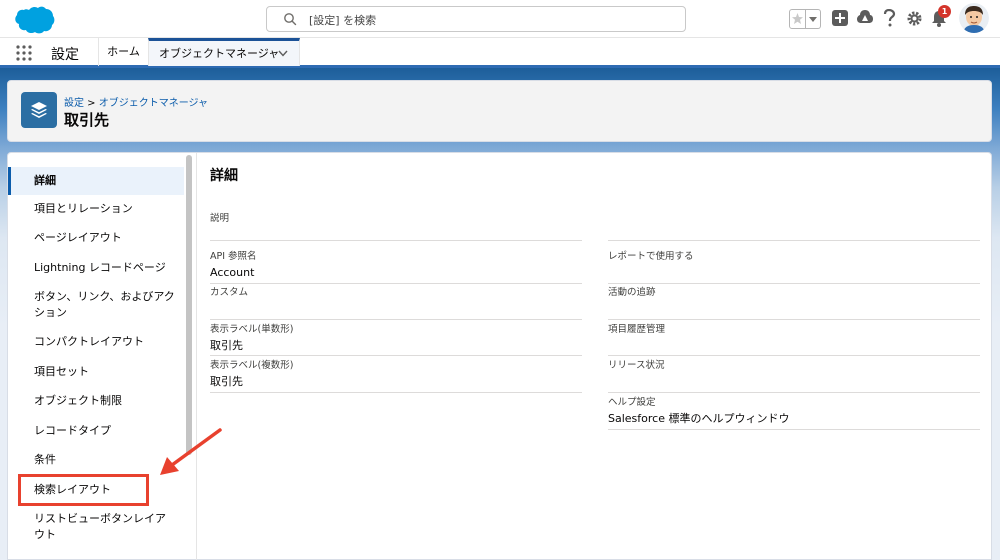 The image size is (1000, 560). I want to click on field-track-activities: 活動の追跡, so click(632, 294).